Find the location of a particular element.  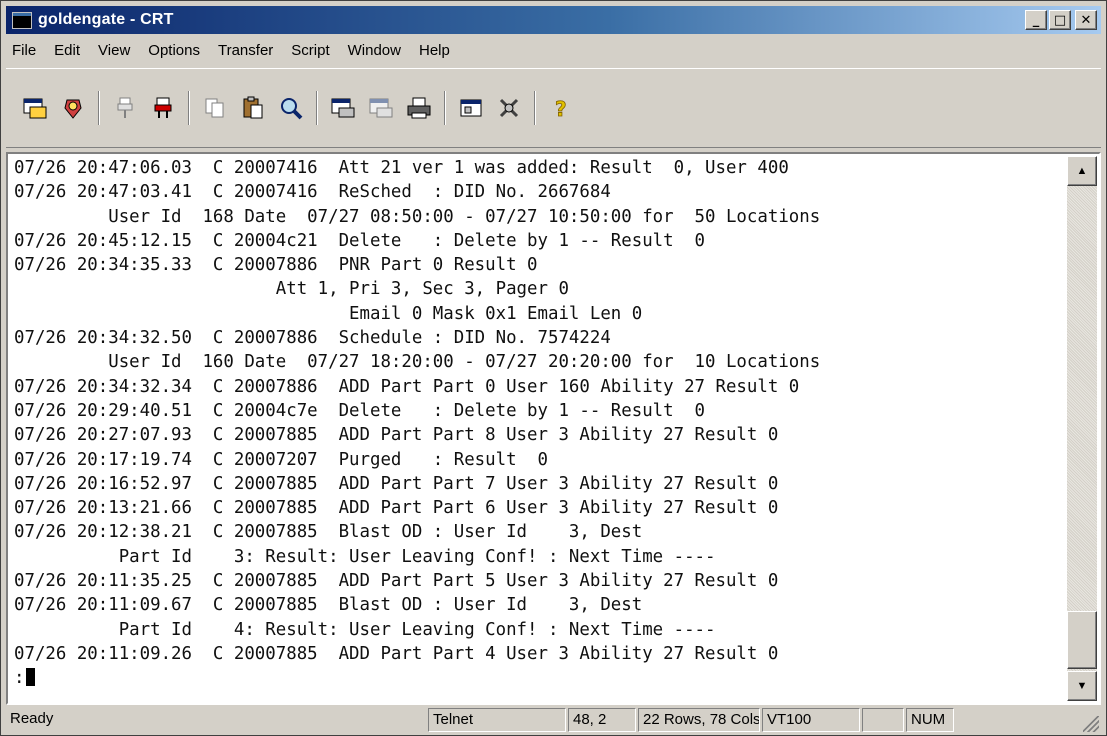

close-button: ✕ is located at coordinates (1086, 20).